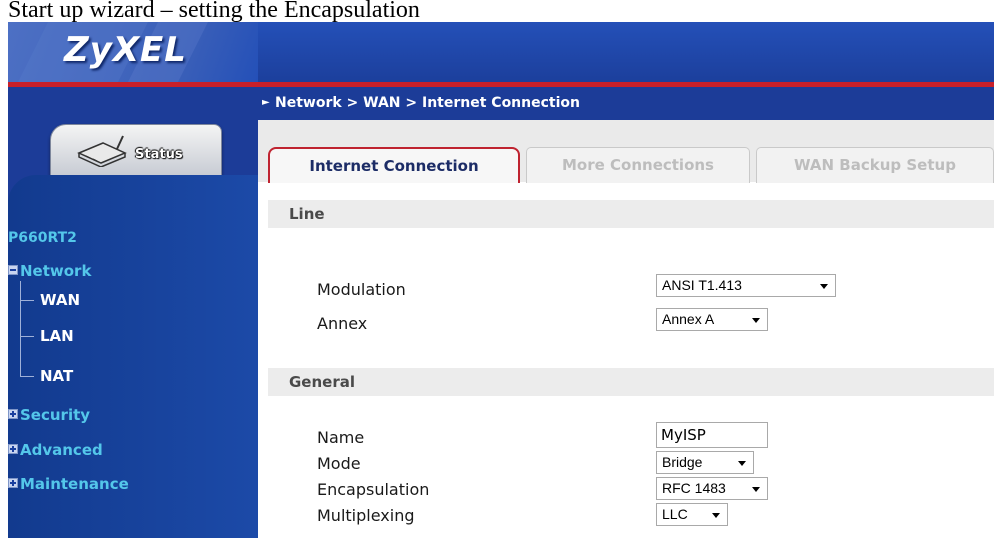 The width and height of the screenshot is (994, 538). What do you see at coordinates (74, 484) in the screenshot?
I see `nav-item-maintenance-label: Maintenance` at bounding box center [74, 484].